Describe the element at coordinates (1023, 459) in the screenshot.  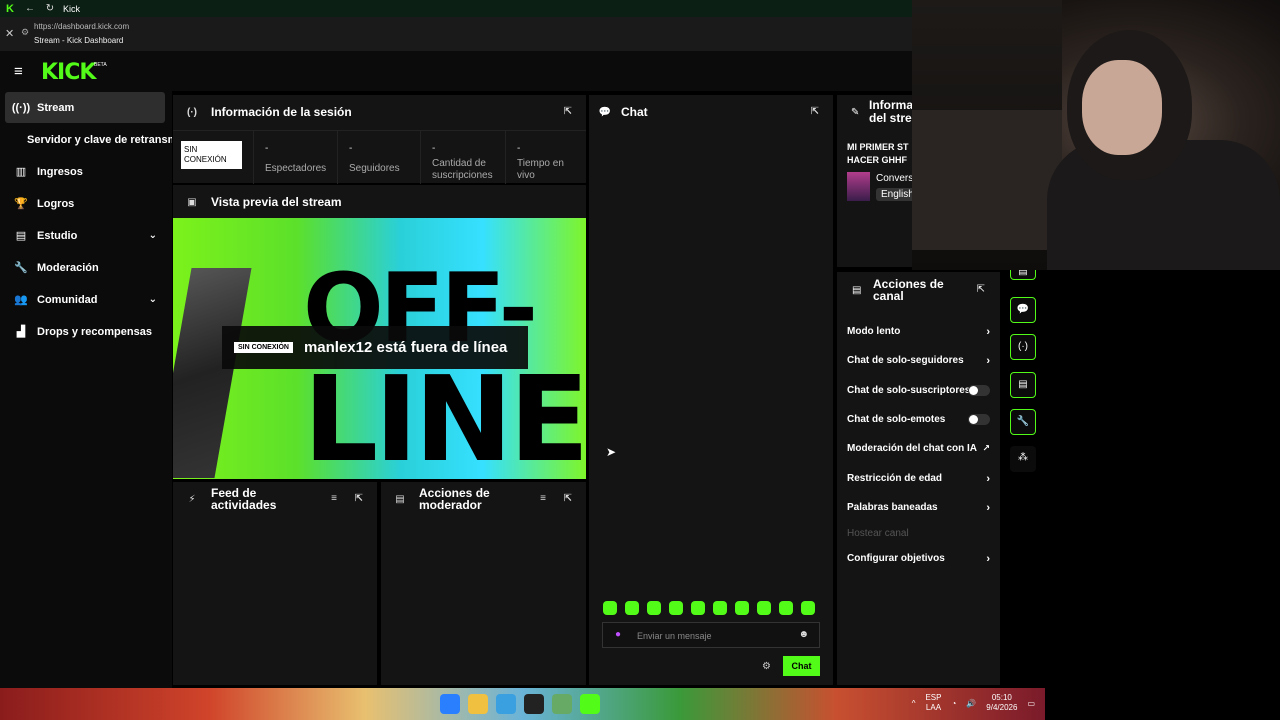
I see `community-icon: ⁂` at that location.